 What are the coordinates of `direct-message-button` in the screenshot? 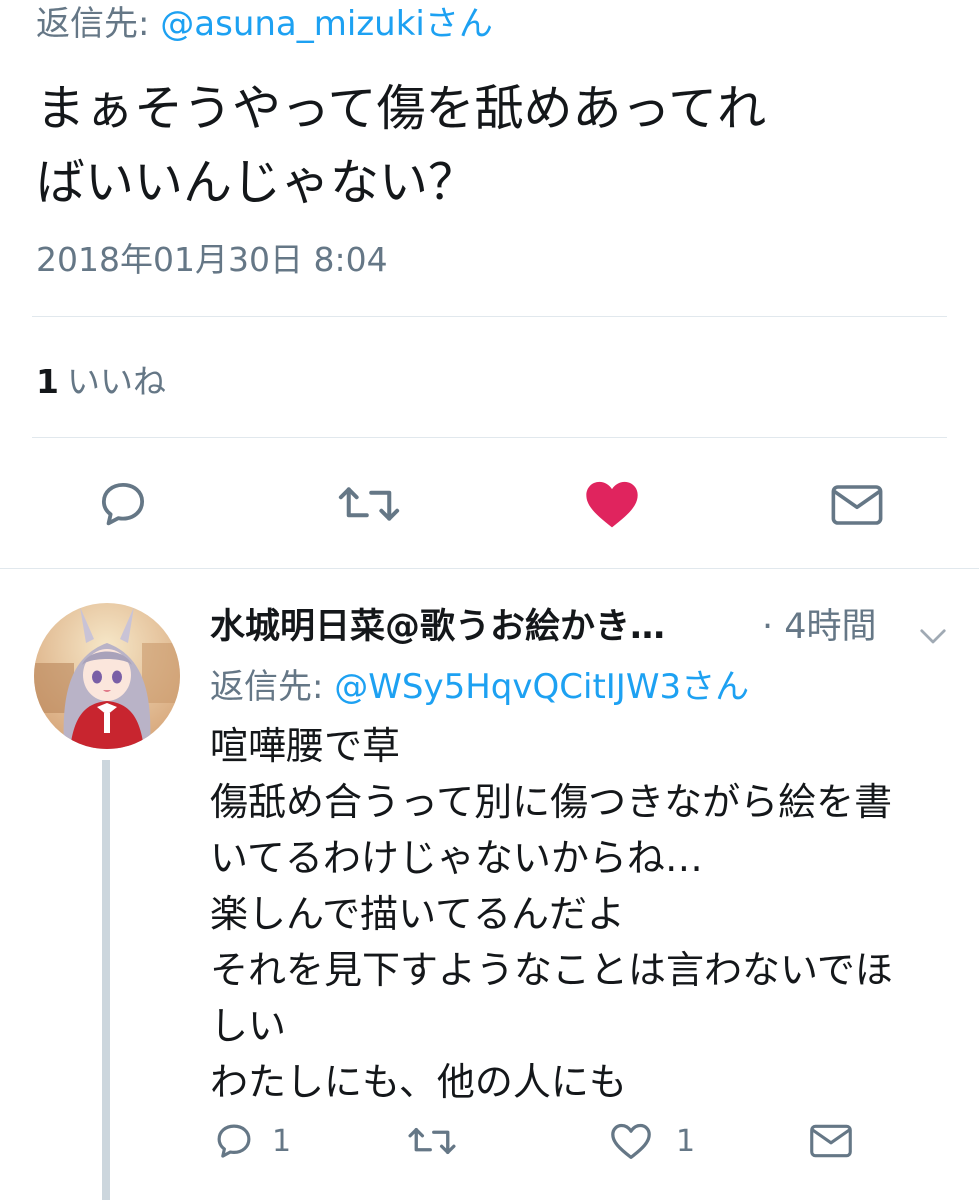 It's located at (857, 505).